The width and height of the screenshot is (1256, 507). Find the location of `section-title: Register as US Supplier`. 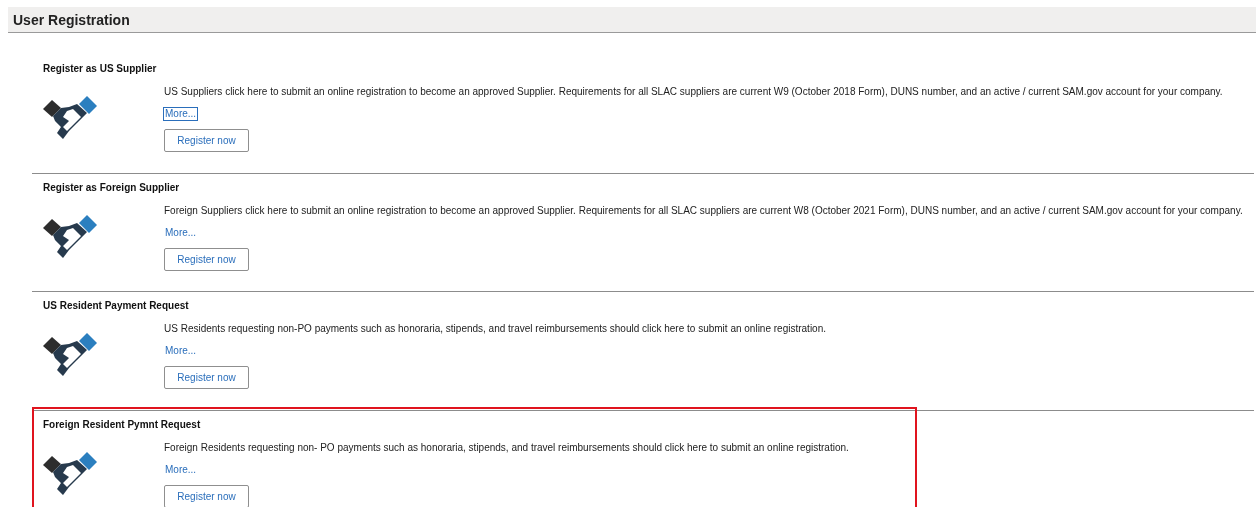

section-title: Register as US Supplier is located at coordinates (100, 69).